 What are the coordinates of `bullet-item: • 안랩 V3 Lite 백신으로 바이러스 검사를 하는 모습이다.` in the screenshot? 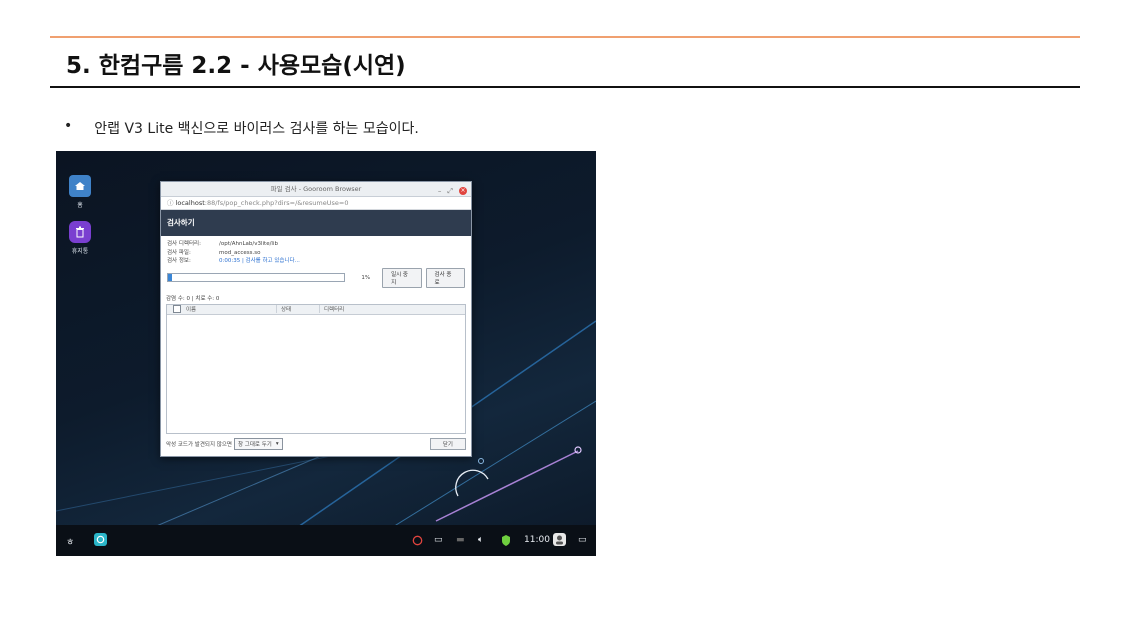 It's located at (241, 128).